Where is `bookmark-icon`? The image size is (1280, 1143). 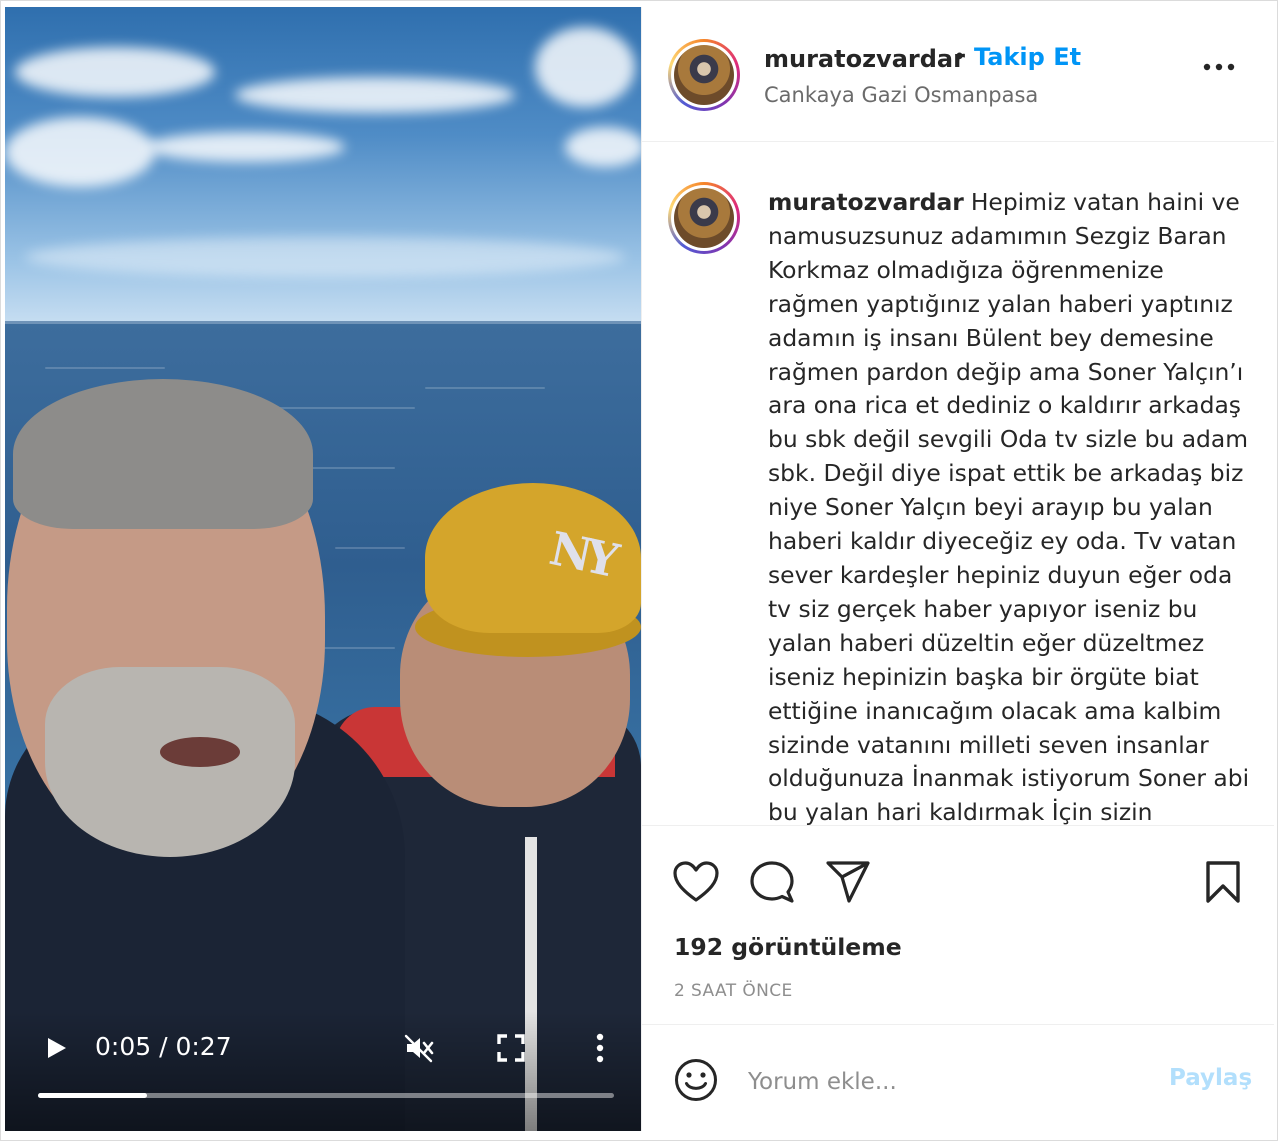 bookmark-icon is located at coordinates (1223, 882).